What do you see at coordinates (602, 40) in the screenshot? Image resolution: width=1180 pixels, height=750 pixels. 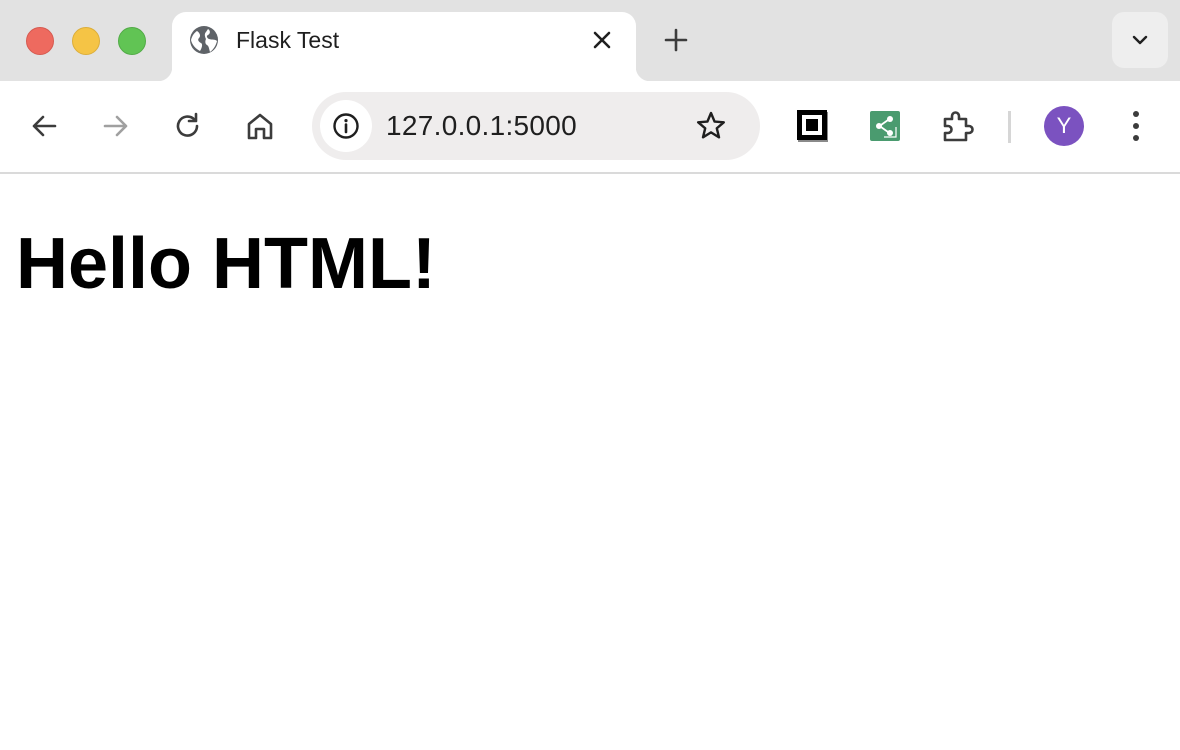 I see `close-tab-icon` at bounding box center [602, 40].